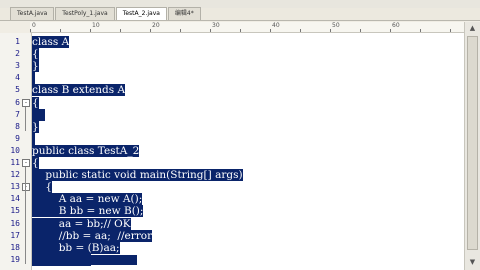 The width and height of the screenshot is (480, 270). I want to click on code-line-text: bb = (B)aa;, so click(76, 247).